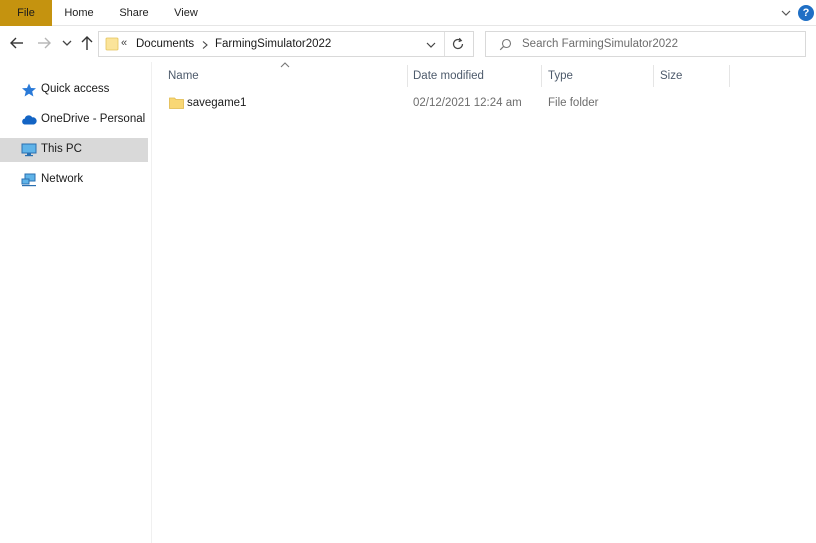 Image resolution: width=816 pixels, height=543 pixels. Describe the element at coordinates (183, 76) in the screenshot. I see `column-header-name: Name` at that location.